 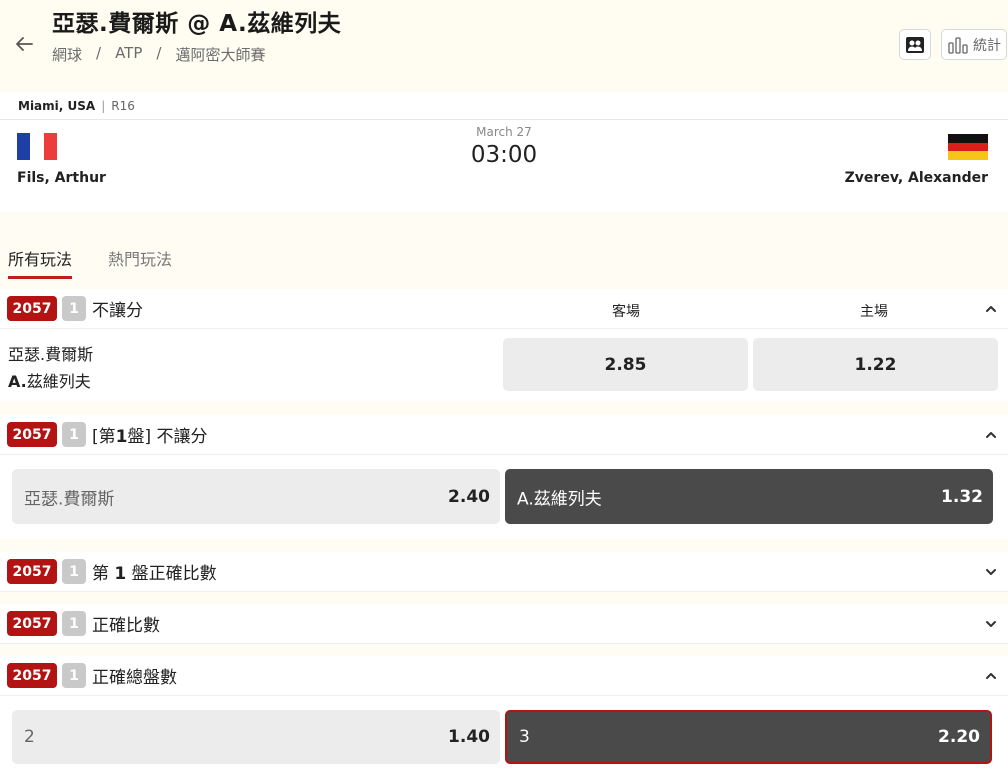 I want to click on stats-label: 統計, so click(x=987, y=45).